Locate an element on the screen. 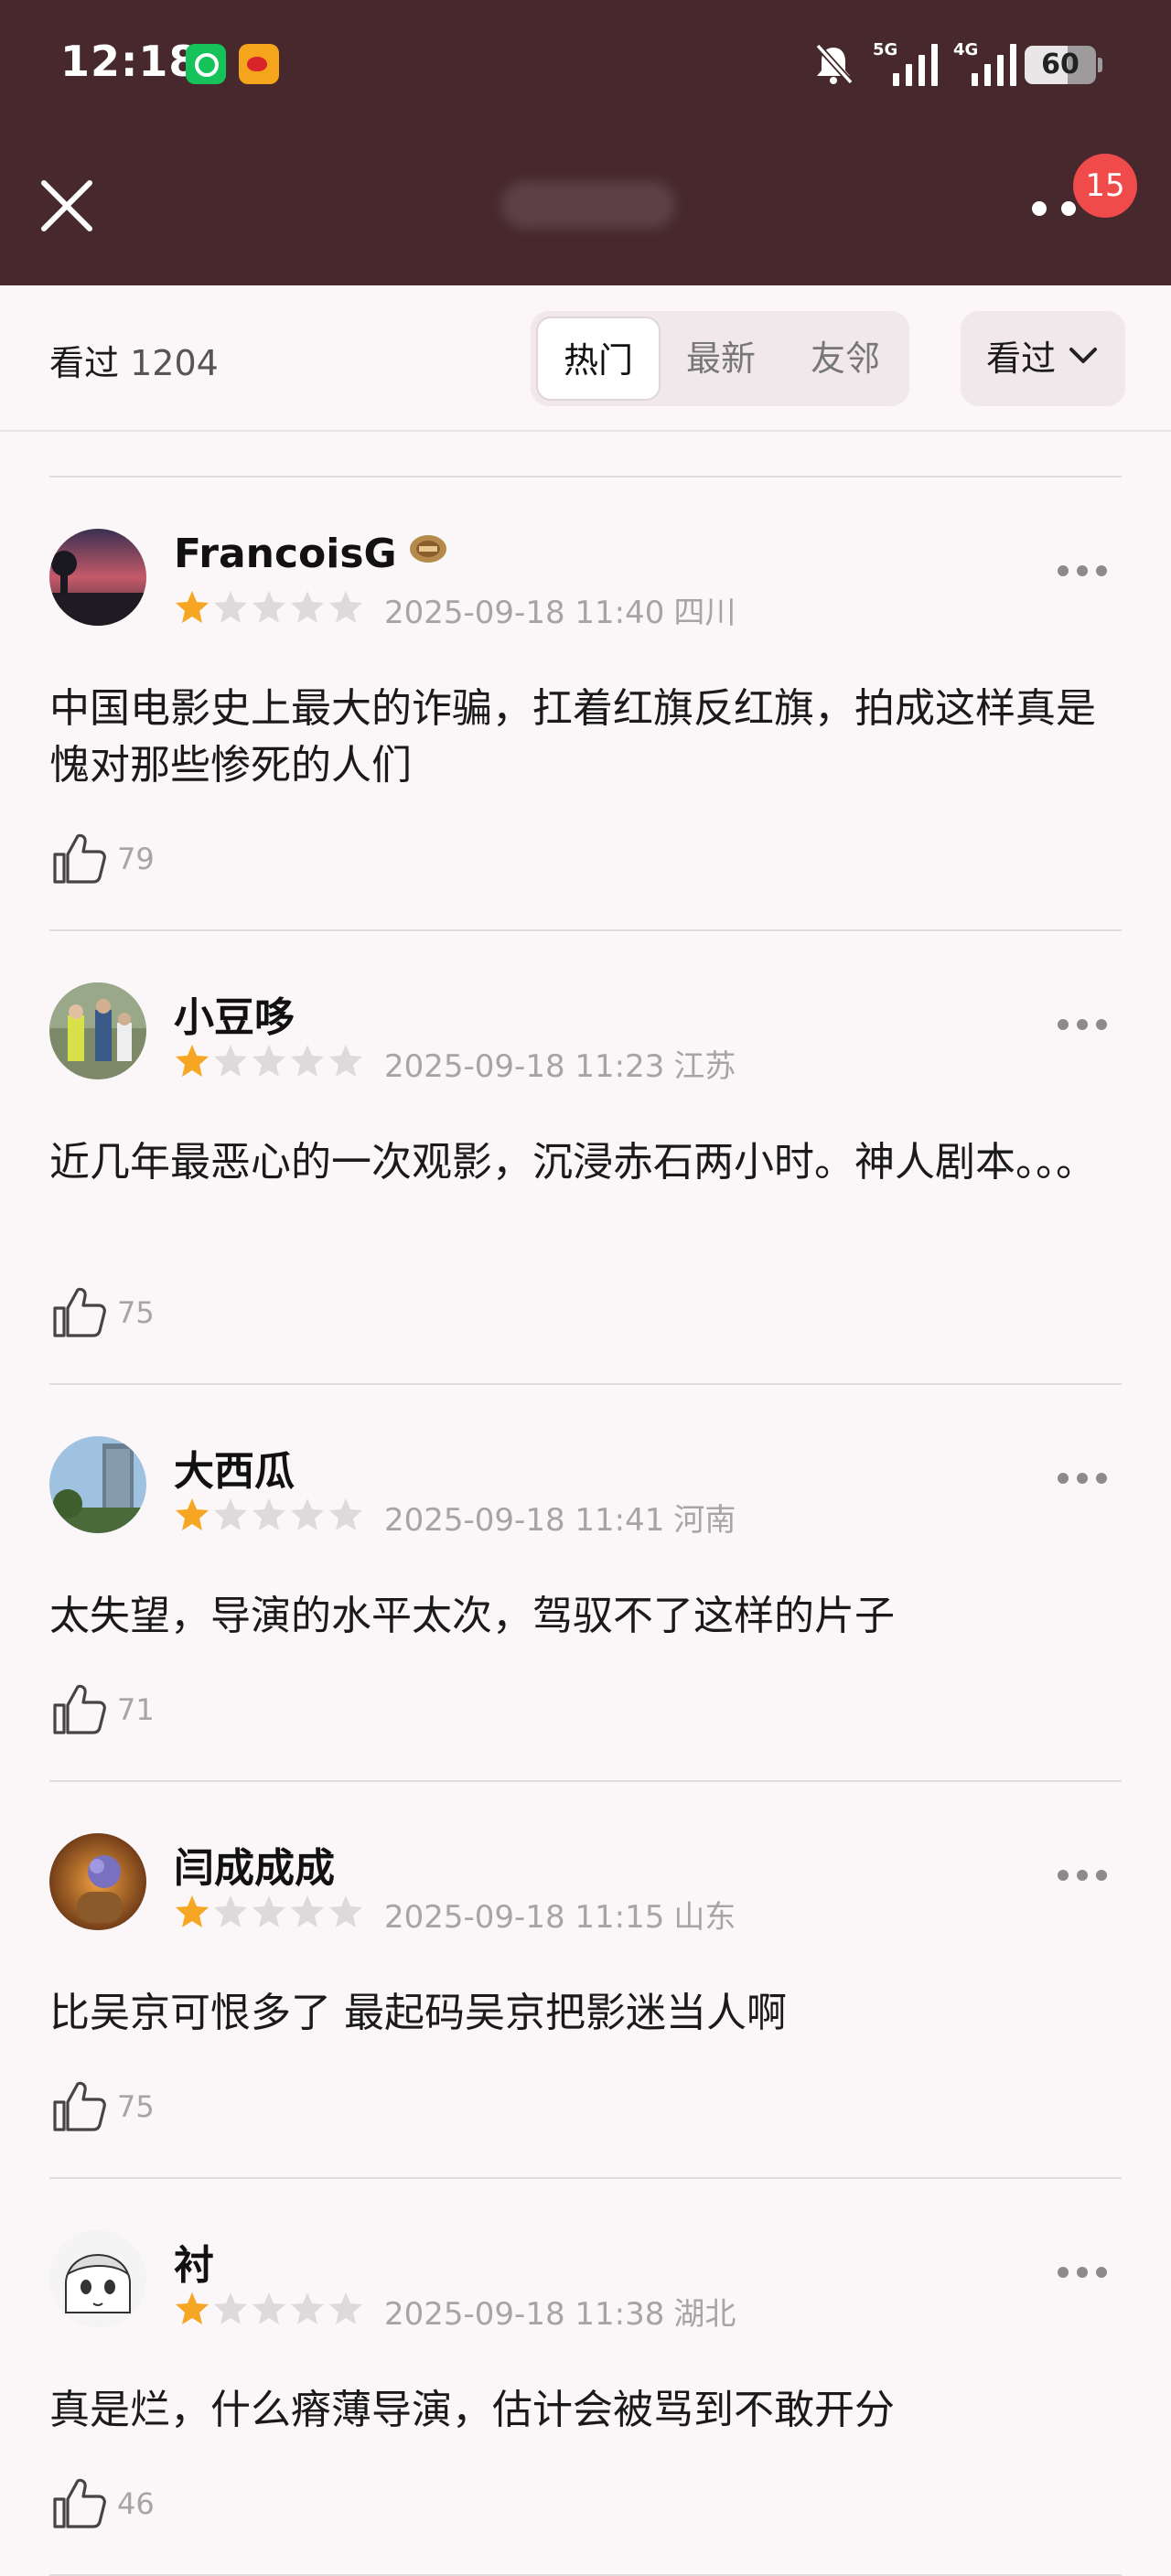 This screenshot has height=2576, width=1171. sort-tabs: 热门 最新 友邻 is located at coordinates (720, 359).